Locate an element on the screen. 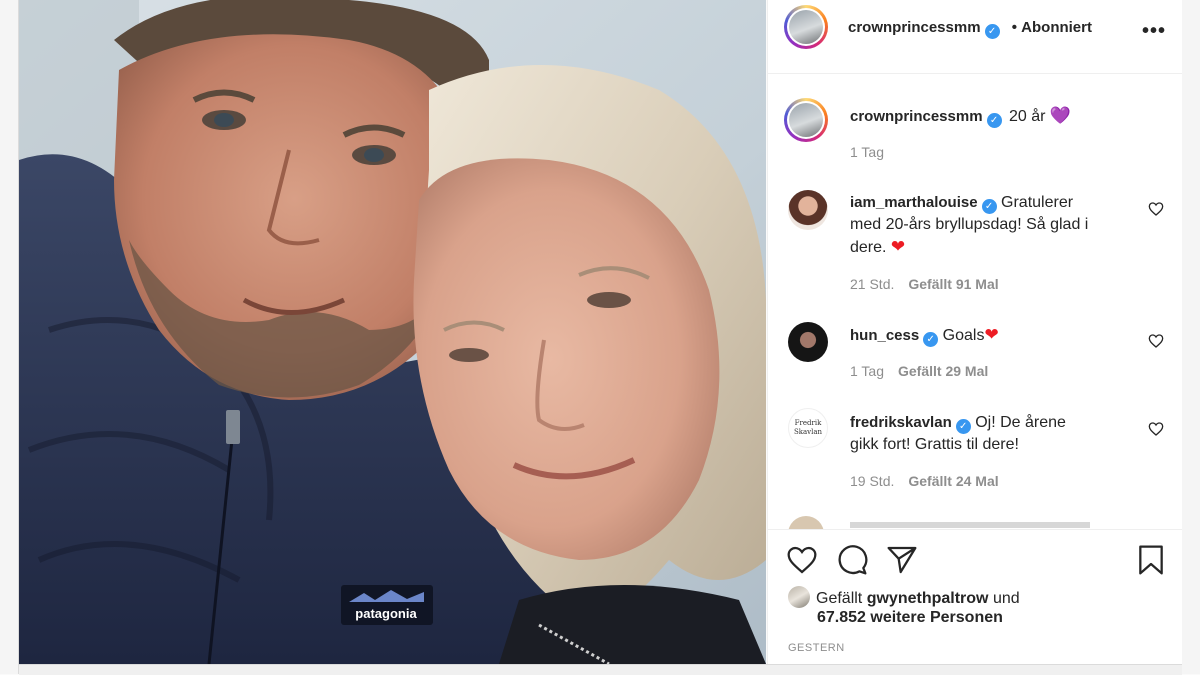 The width and height of the screenshot is (1200, 675). header-user-line: crownprincessmm ✓ • Abonniert is located at coordinates (970, 29).